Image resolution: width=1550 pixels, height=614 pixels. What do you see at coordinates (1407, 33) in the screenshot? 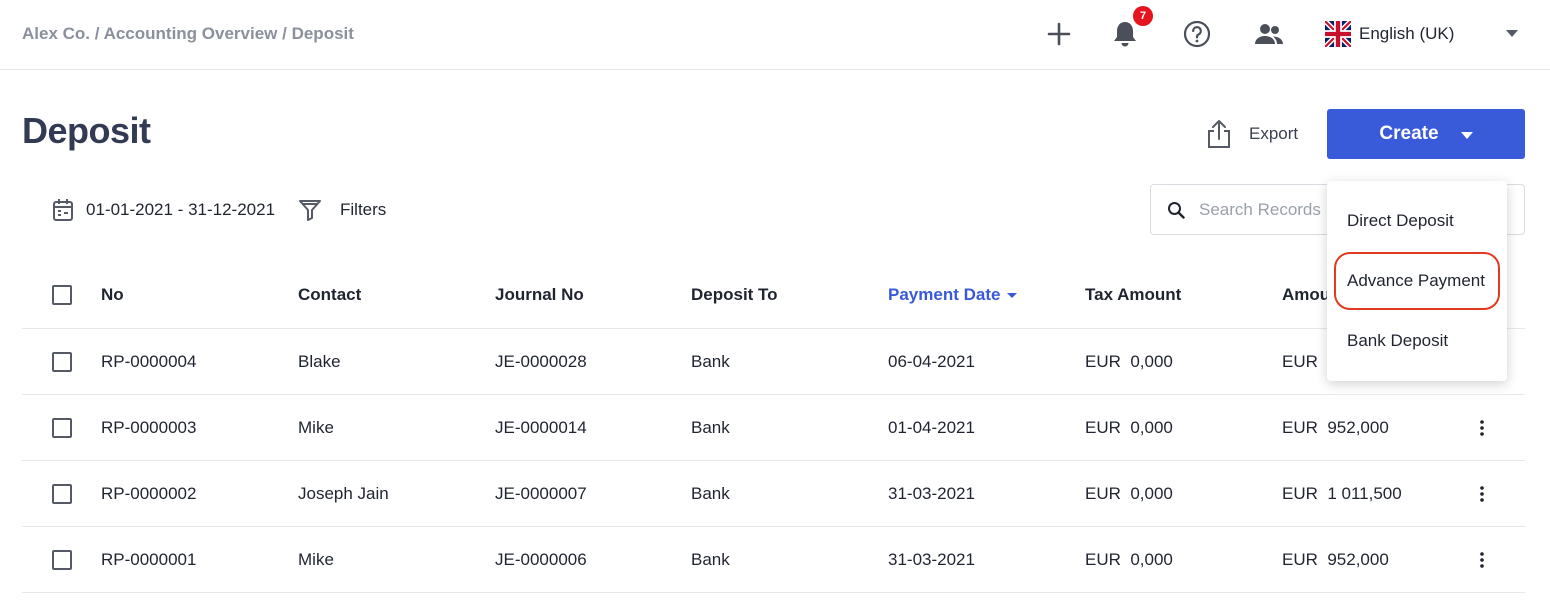
I see `language-label: English (UK)` at bounding box center [1407, 33].